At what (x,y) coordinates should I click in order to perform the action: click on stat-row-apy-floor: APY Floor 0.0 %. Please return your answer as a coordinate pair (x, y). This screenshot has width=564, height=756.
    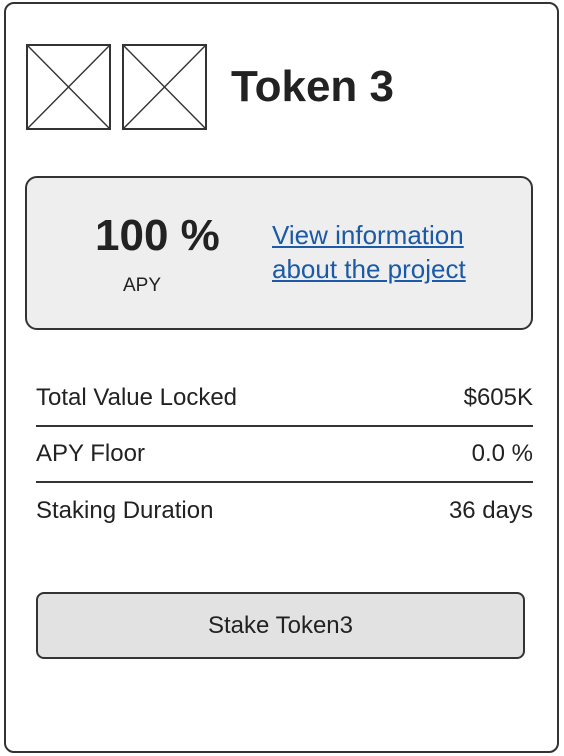
    Looking at the image, I should click on (284, 455).